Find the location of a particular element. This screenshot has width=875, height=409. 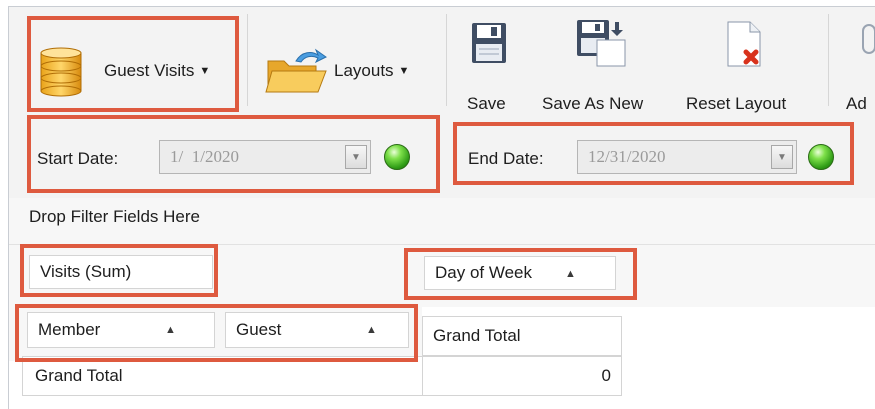

reset-layout-button: Reset Layout is located at coordinates (751, 67).